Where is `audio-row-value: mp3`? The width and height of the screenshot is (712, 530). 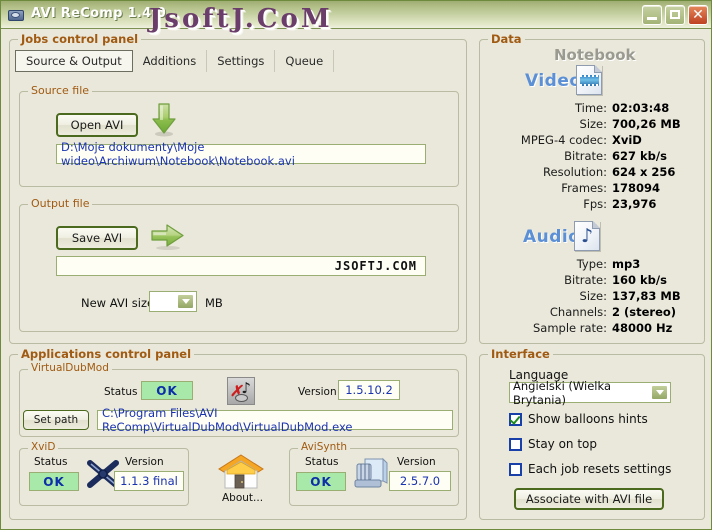
audio-row-value: mp3 is located at coordinates (626, 264).